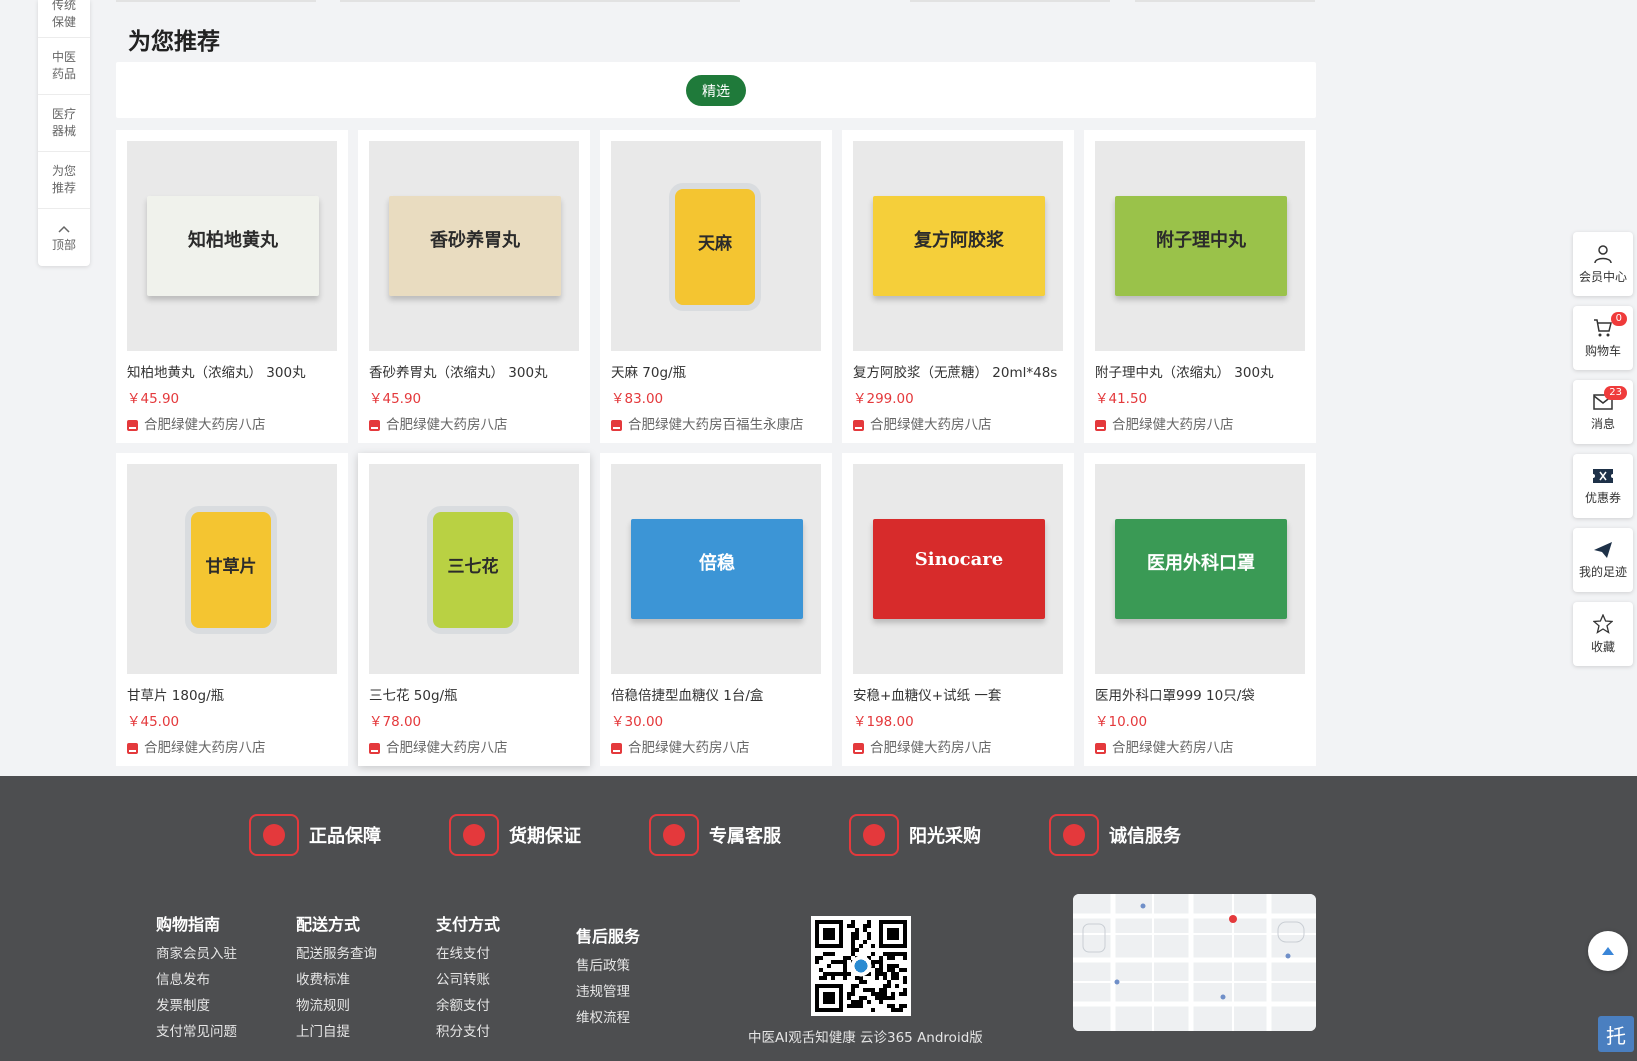 This screenshot has height=1061, width=1637. I want to click on product-card: 天麻天麻 70g/瓶 ￥83.00 合肥绿健大药房百福生永康店, so click(716, 286).